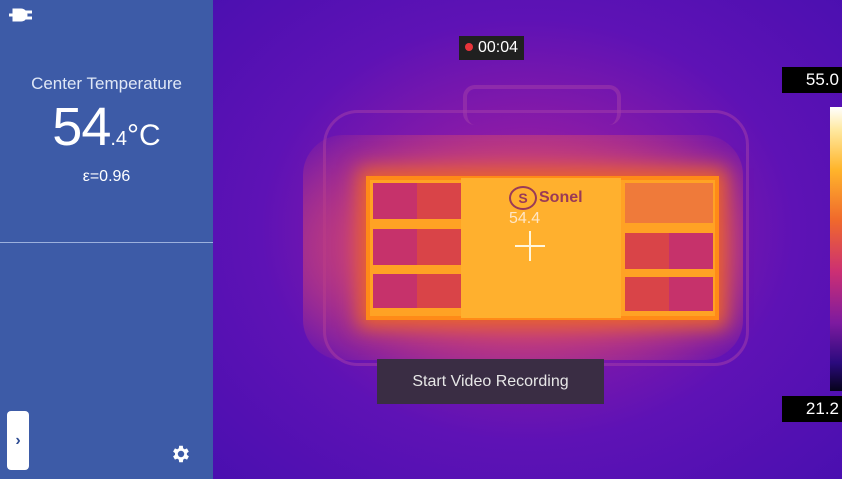 Image resolution: width=842 pixels, height=479 pixels. Describe the element at coordinates (181, 454) in the screenshot. I see `gear-icon` at that location.